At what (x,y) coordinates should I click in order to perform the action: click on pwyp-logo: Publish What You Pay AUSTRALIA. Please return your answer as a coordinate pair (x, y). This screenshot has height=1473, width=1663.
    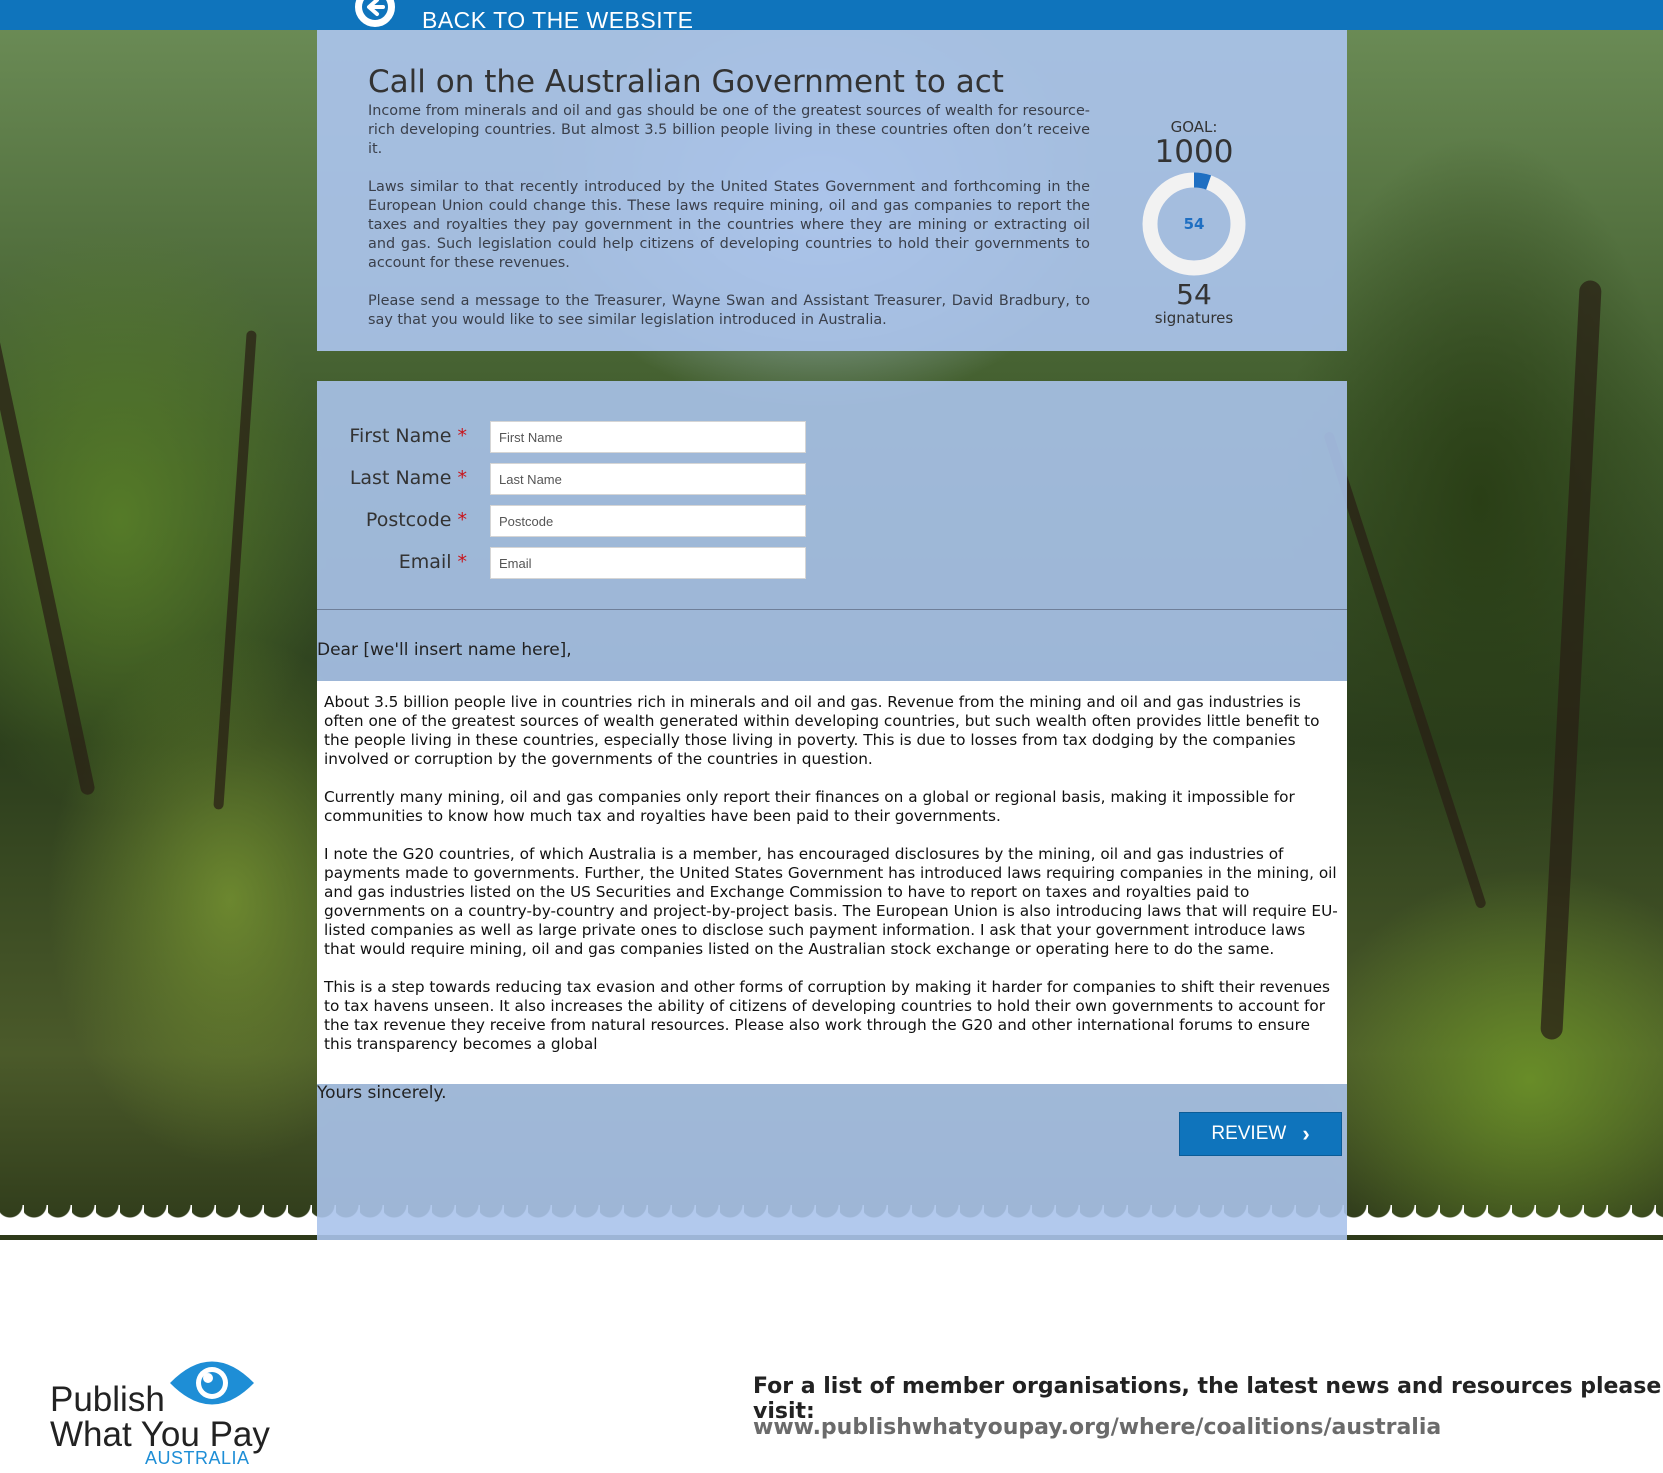
    Looking at the image, I should click on (165, 1415).